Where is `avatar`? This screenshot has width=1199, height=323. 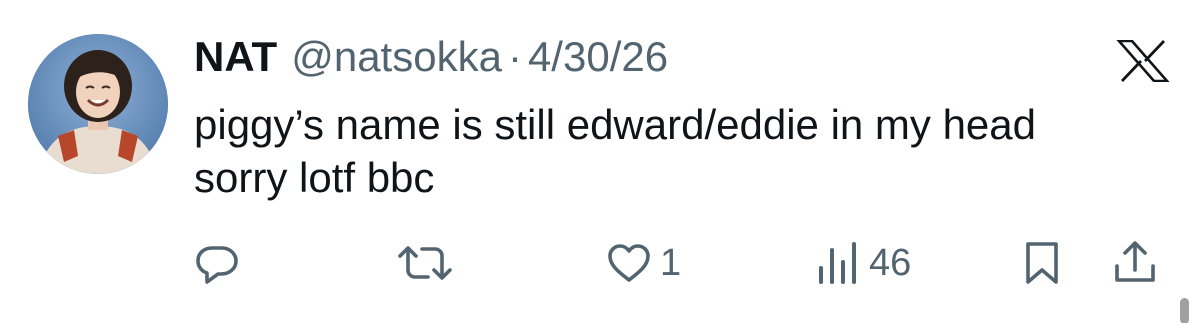
avatar is located at coordinates (98, 104).